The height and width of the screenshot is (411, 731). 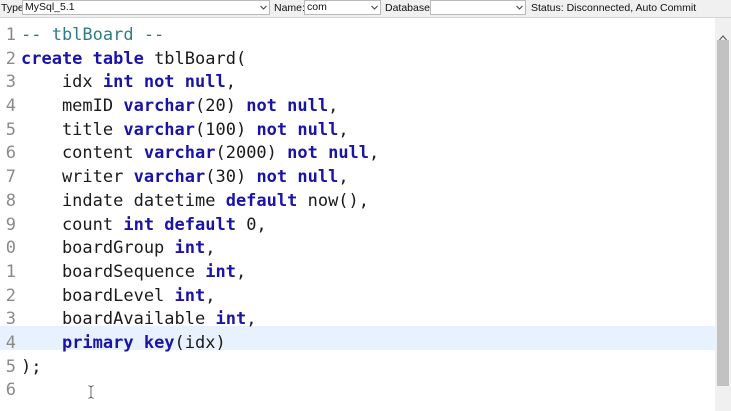 What do you see at coordinates (226, 129) in the screenshot?
I see `code-token: (100)` at bounding box center [226, 129].